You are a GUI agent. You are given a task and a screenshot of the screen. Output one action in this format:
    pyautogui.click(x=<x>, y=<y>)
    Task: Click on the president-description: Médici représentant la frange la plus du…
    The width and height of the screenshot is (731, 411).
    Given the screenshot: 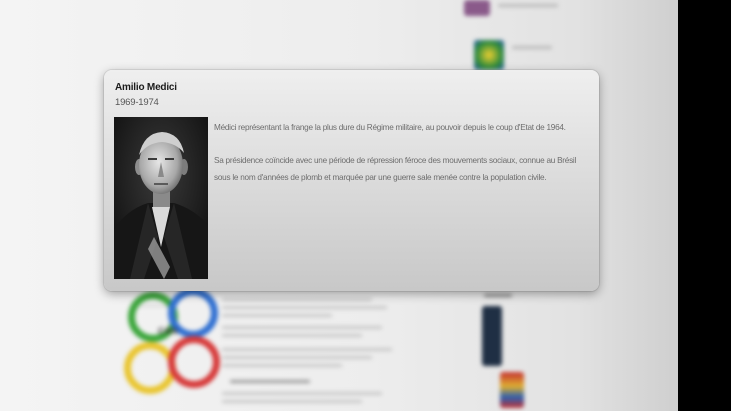 What is the action you would take?
    pyautogui.click(x=401, y=160)
    